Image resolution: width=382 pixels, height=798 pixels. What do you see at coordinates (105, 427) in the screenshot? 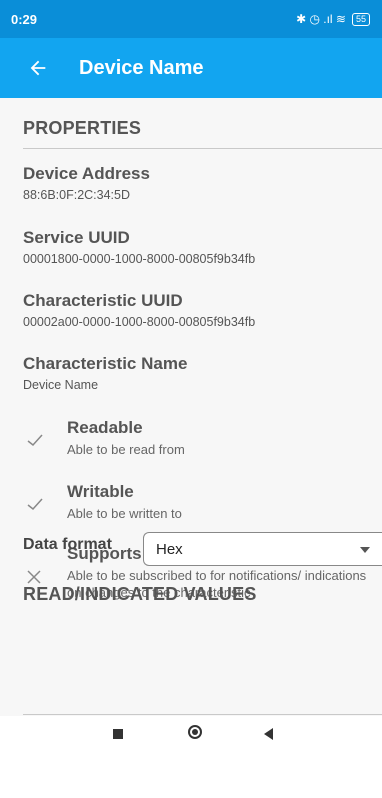
I see `capability-title: Readable` at bounding box center [105, 427].